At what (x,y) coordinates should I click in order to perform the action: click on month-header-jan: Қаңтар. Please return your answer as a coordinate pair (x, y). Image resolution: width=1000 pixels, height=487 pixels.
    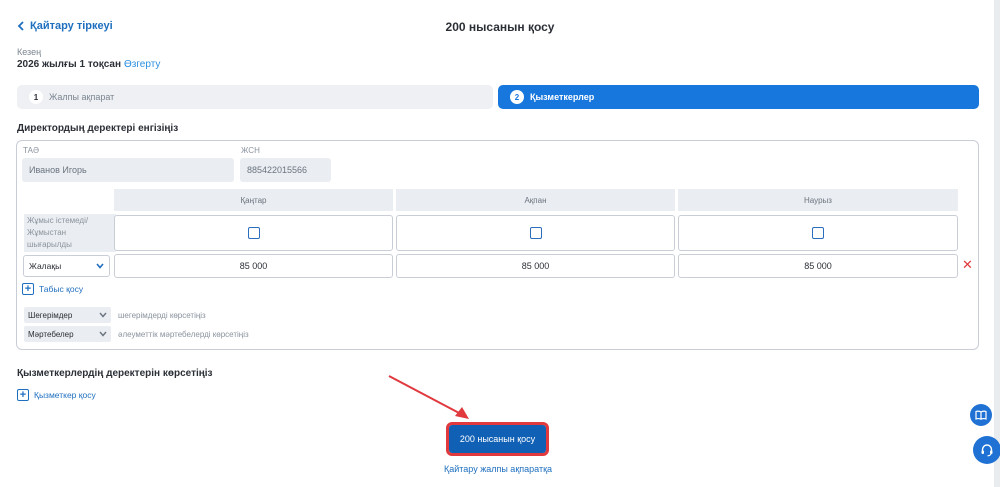
    Looking at the image, I should click on (253, 200).